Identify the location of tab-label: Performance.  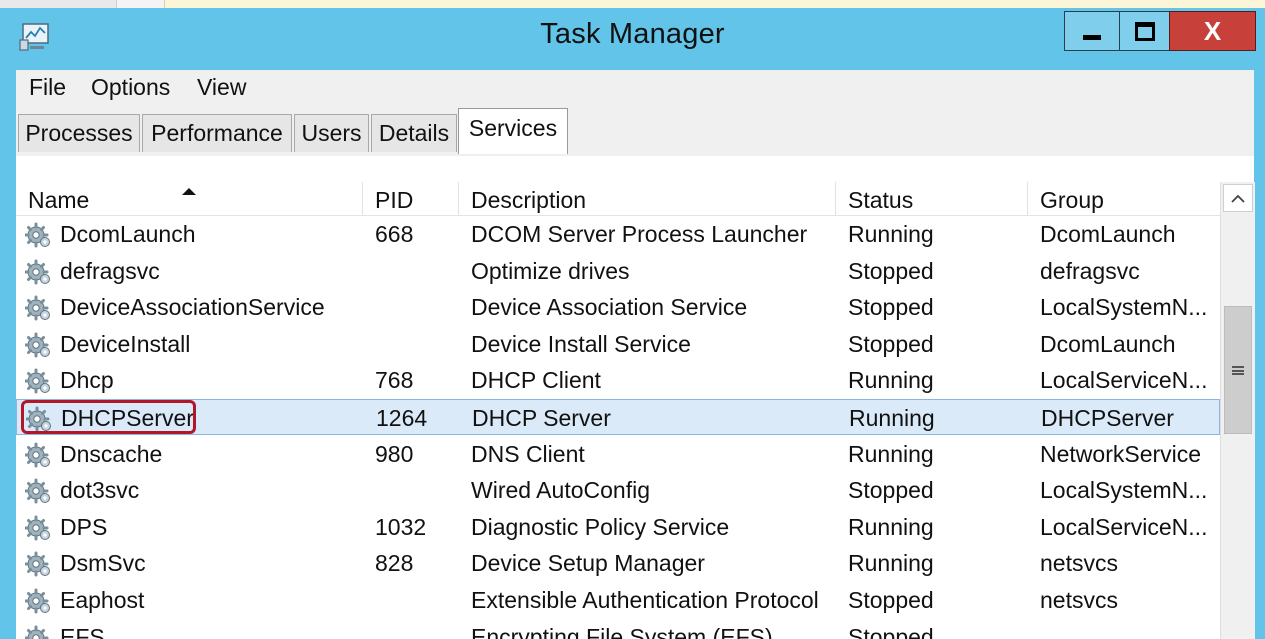
(217, 133).